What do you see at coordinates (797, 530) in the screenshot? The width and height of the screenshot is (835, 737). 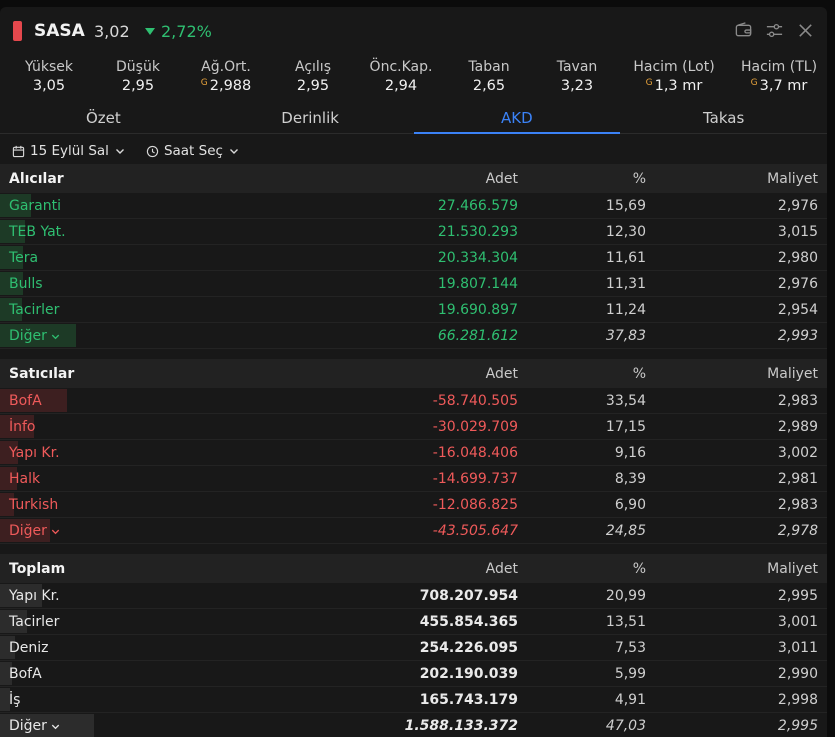 I see `maliyet-value: 2,978` at bounding box center [797, 530].